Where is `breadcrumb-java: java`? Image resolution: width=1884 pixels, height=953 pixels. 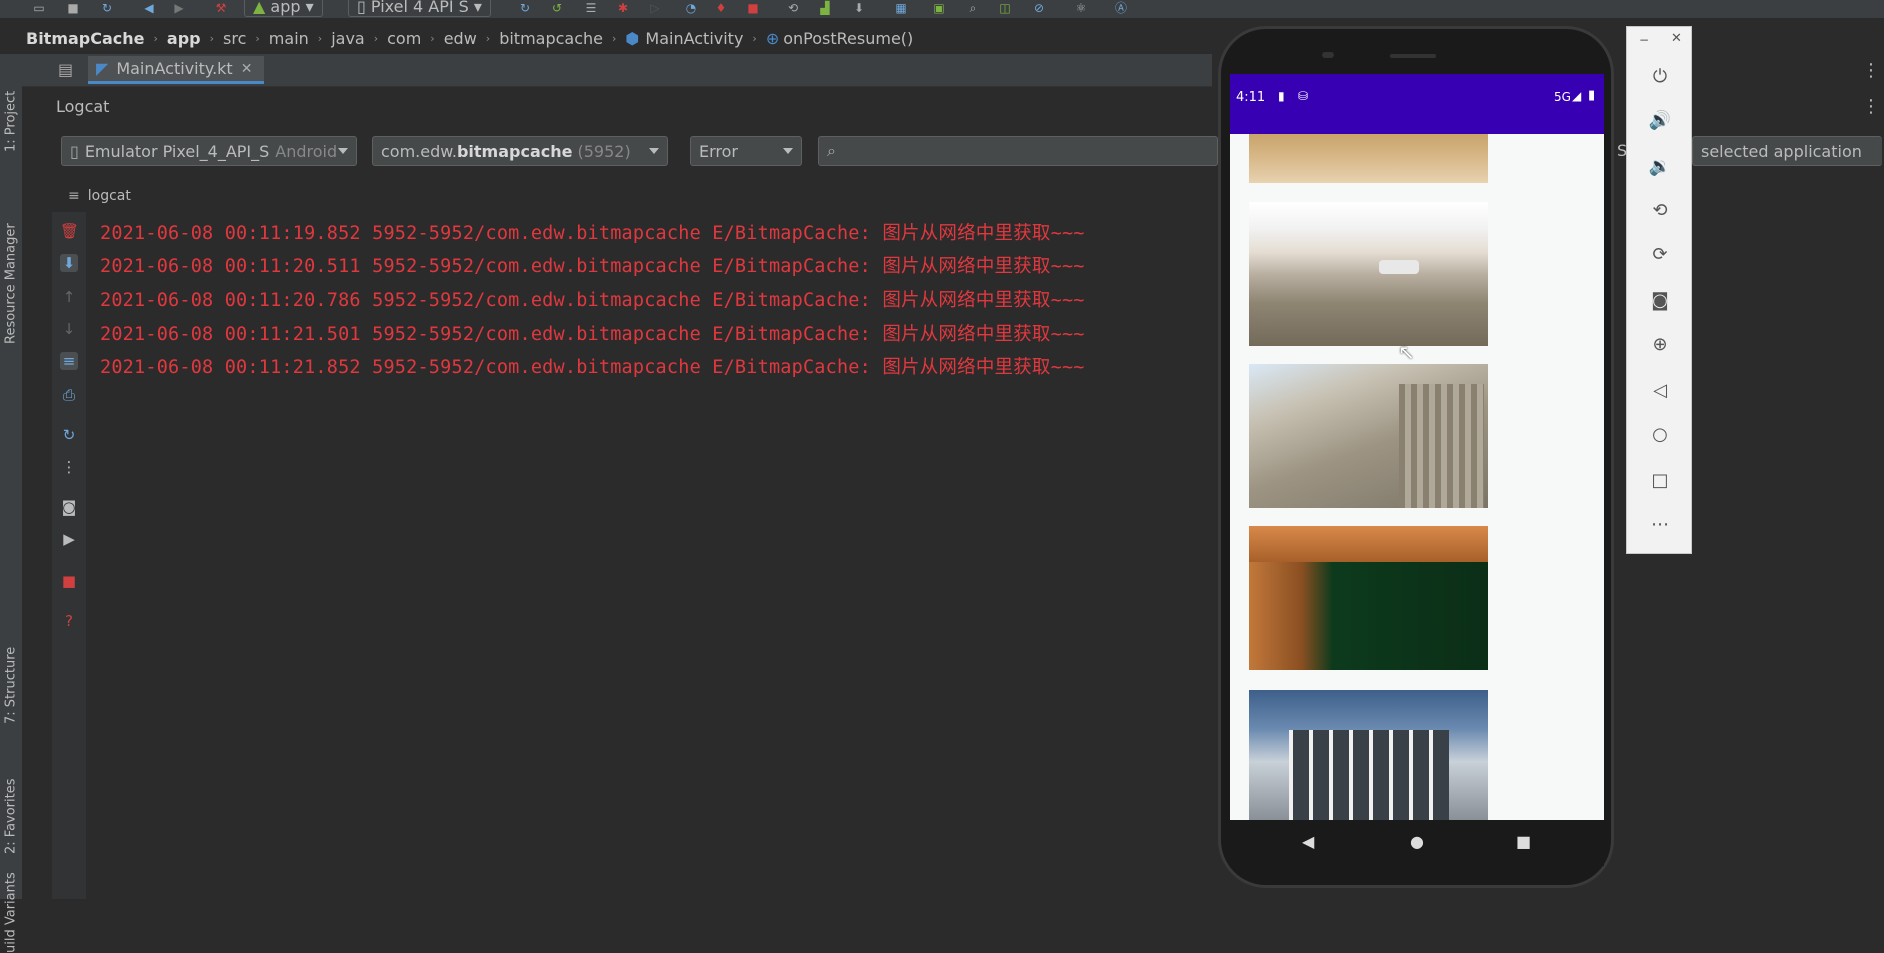
breadcrumb-java: java is located at coordinates (348, 38).